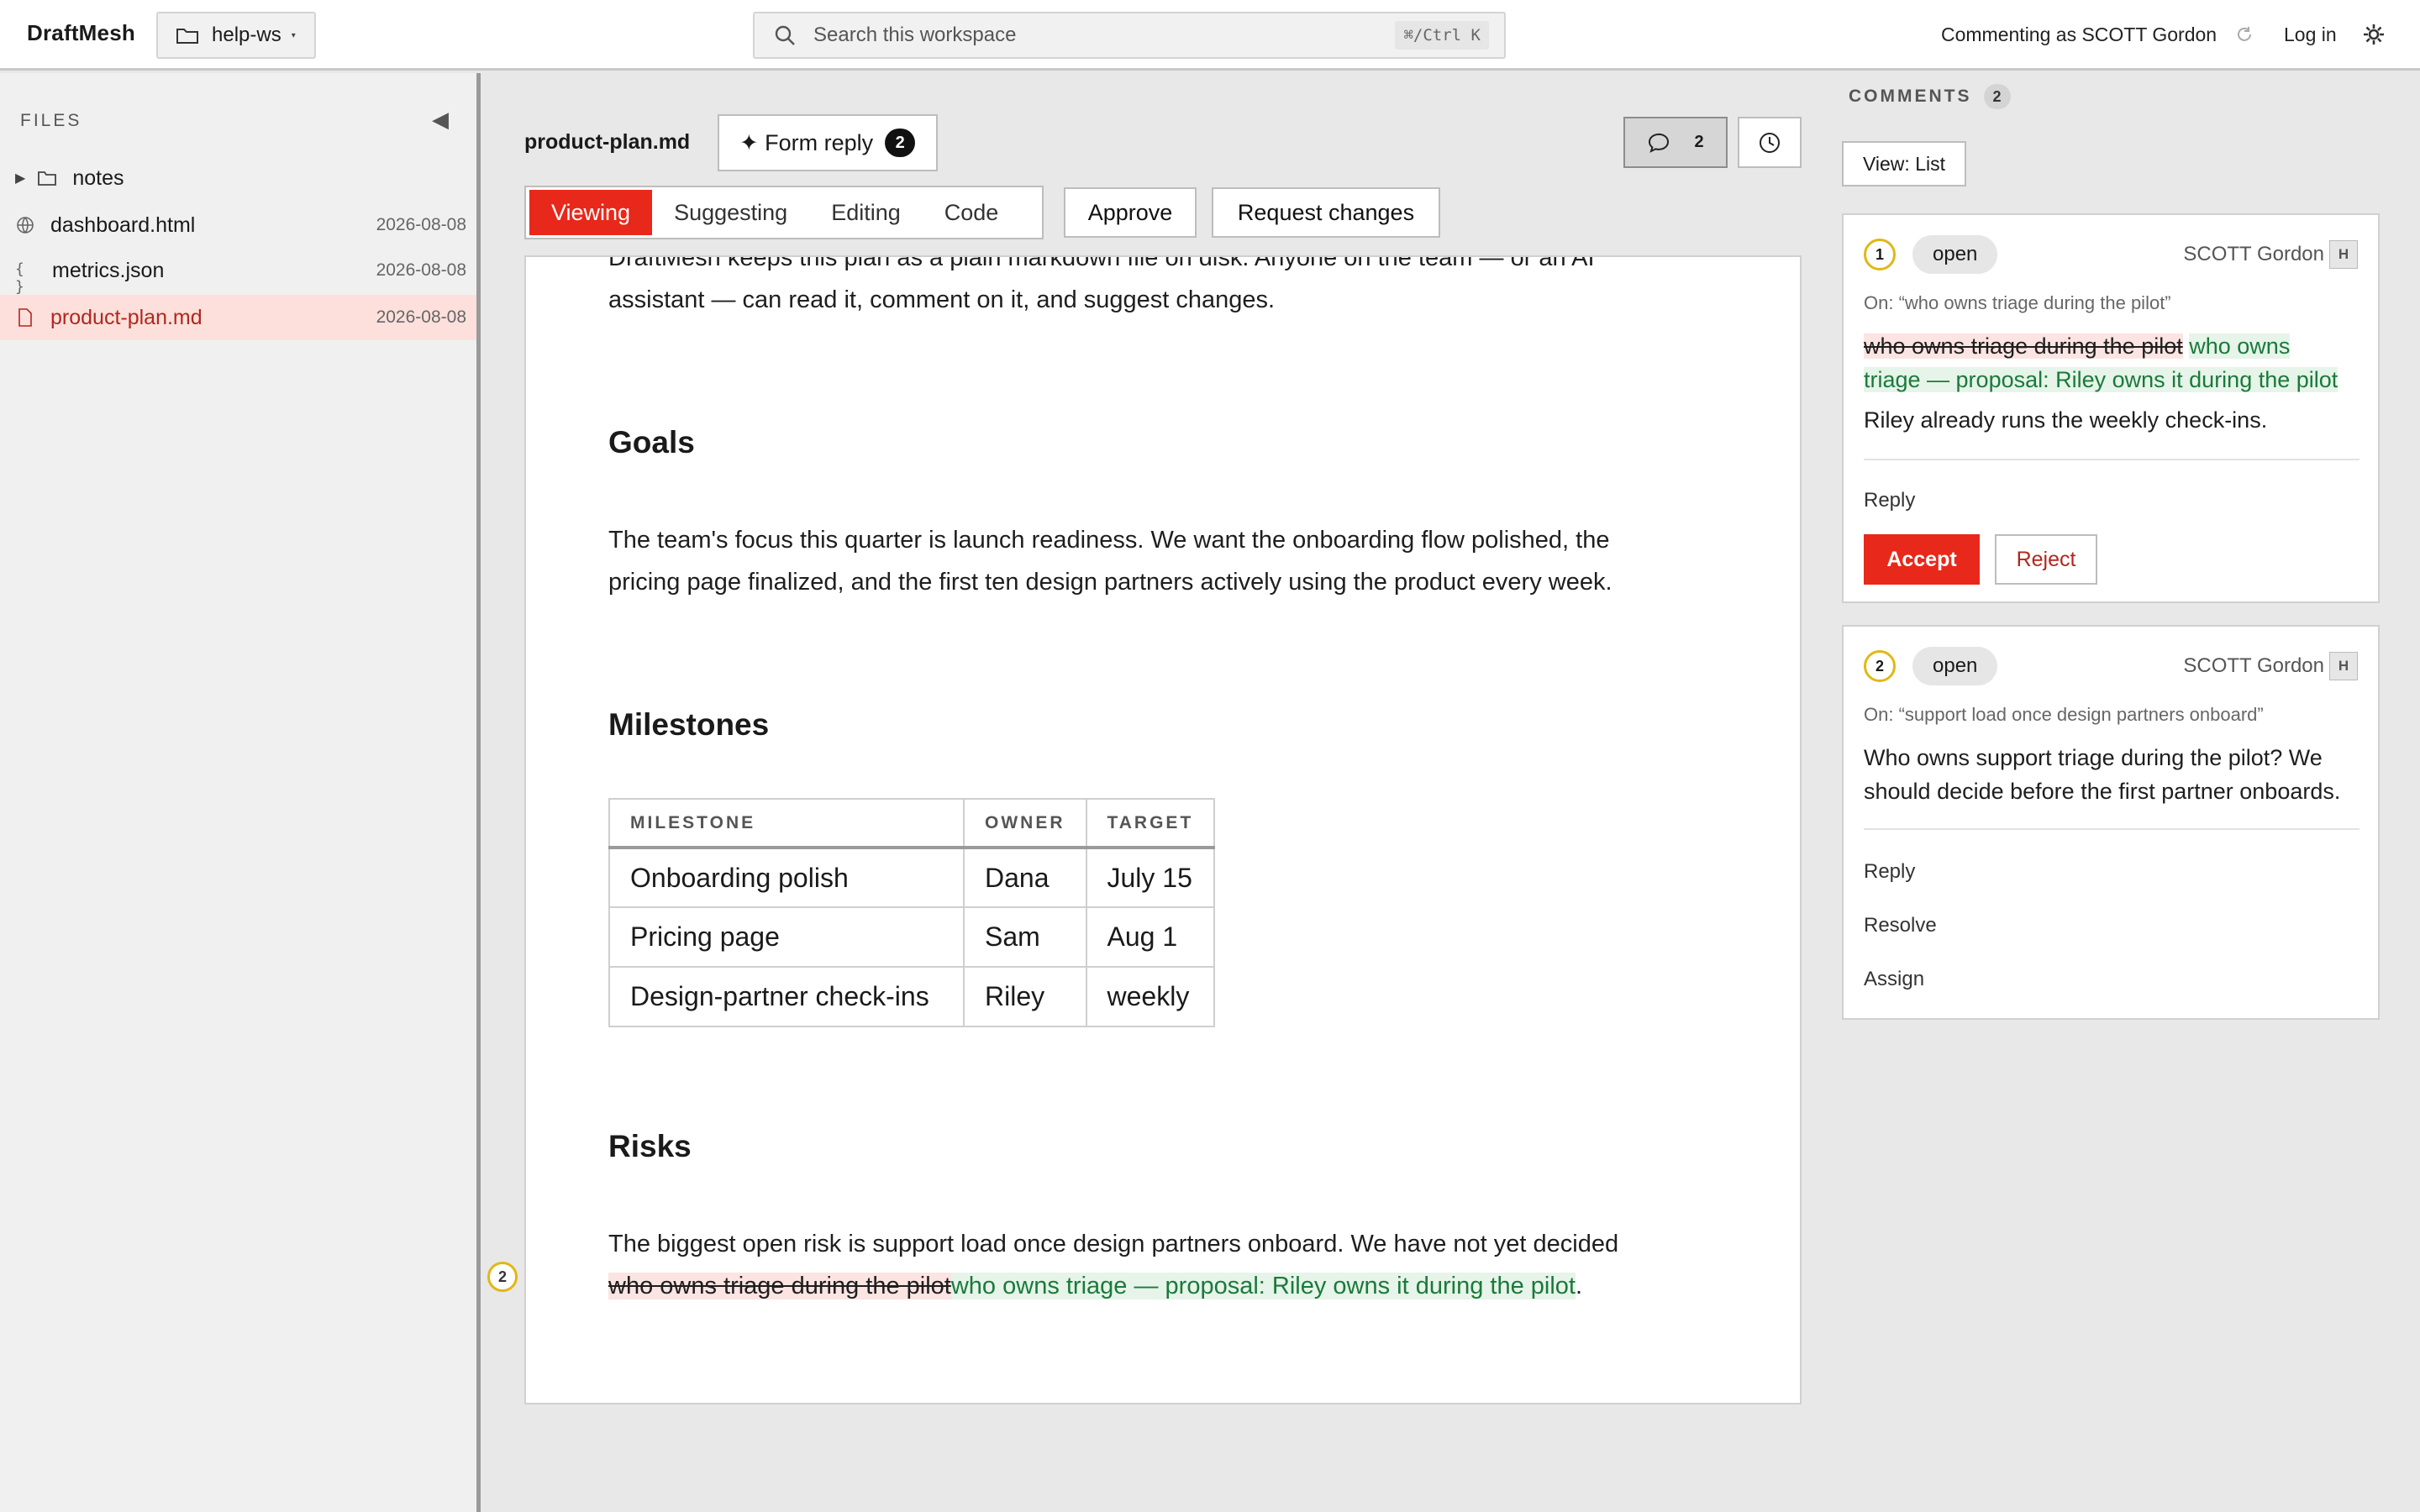 This screenshot has height=1512, width=2420. I want to click on login-link: Log in, so click(2310, 35).